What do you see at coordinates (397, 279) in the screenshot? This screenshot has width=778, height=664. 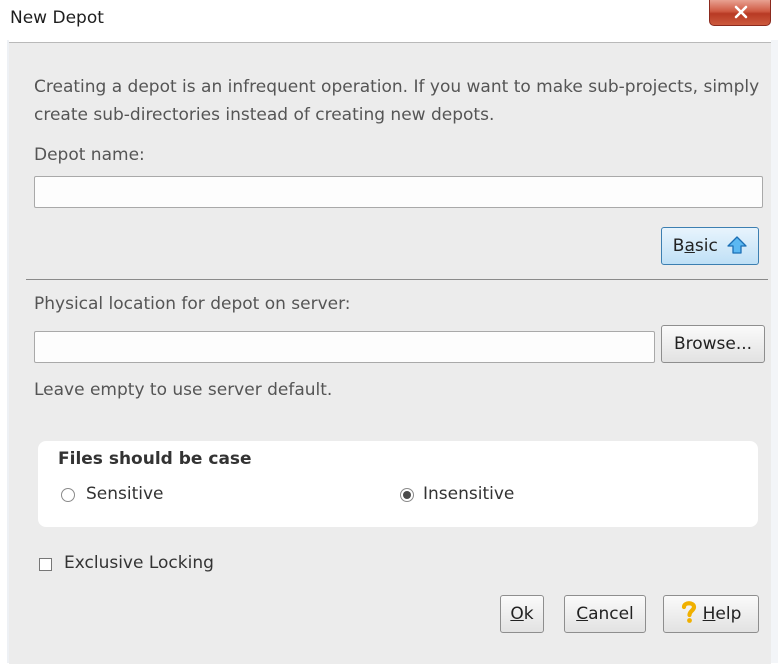 I see `section-divider` at bounding box center [397, 279].